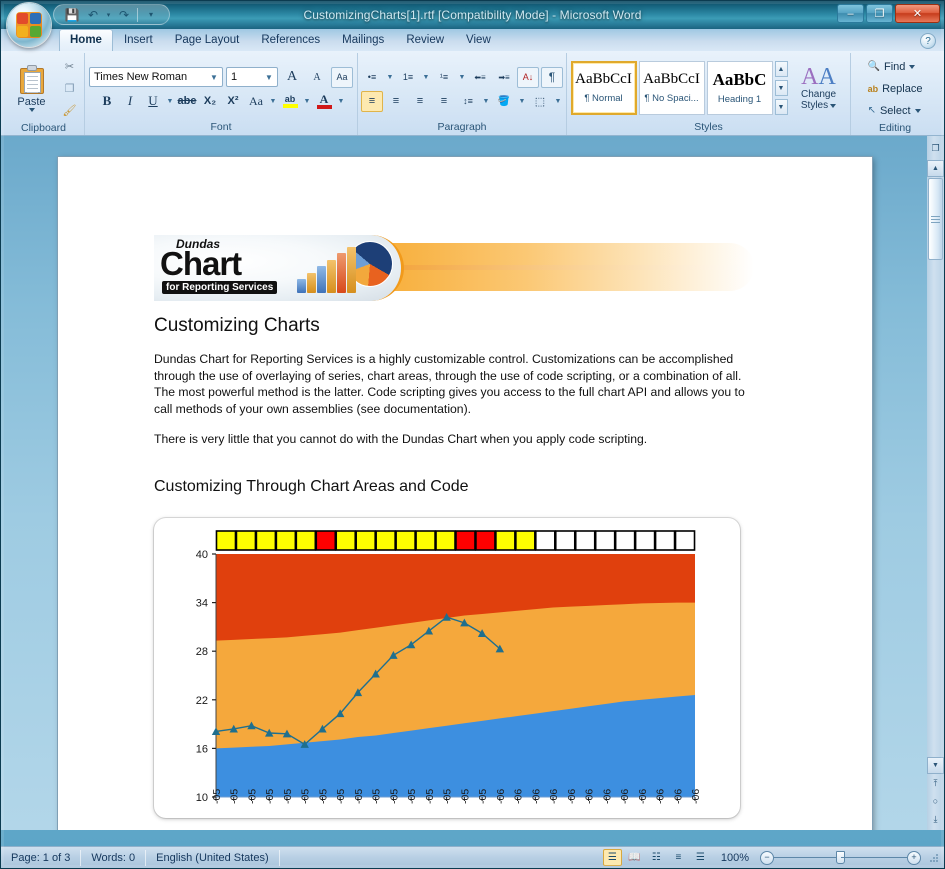 This screenshot has width=945, height=869. Describe the element at coordinates (935, 765) in the screenshot. I see `scroll-down-button: ▼` at that location.